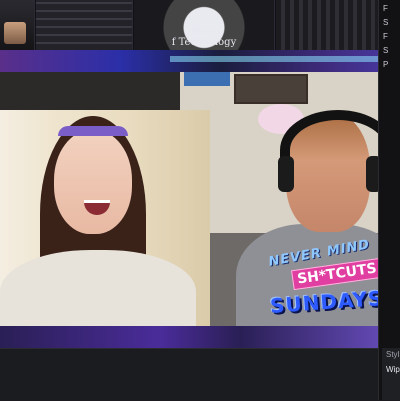 This screenshot has width=400, height=401. What do you see at coordinates (97, 207) in the screenshot?
I see `host-mouth` at bounding box center [97, 207].